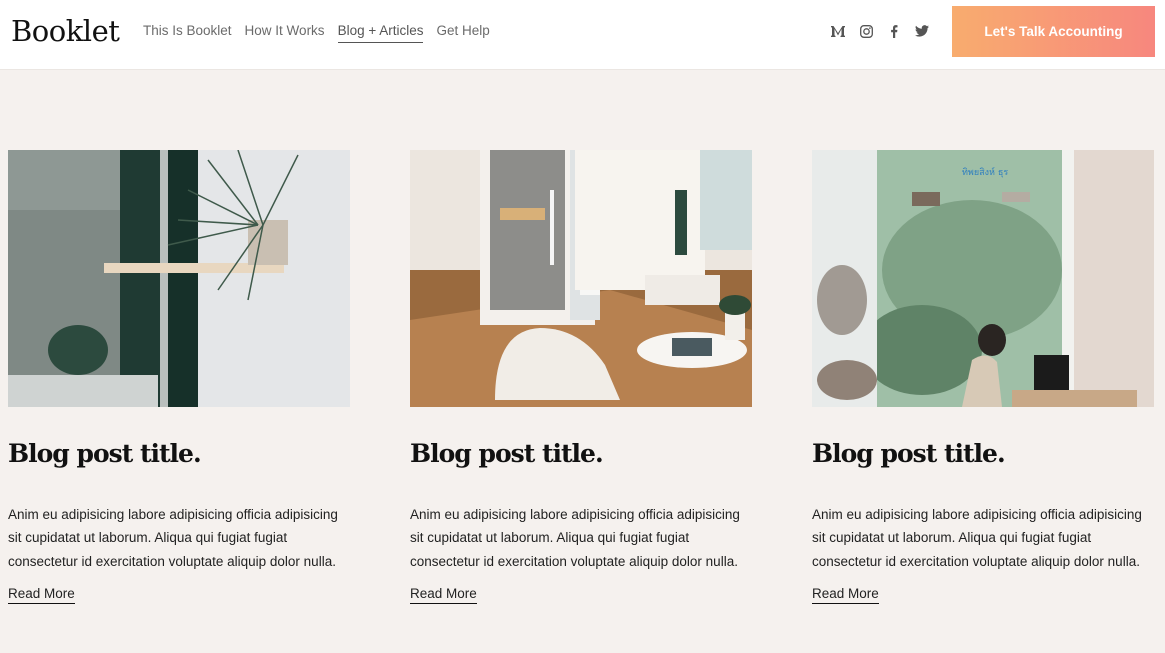 Image resolution: width=1165 pixels, height=653 pixels. Describe the element at coordinates (983, 278) in the screenshot. I see `woman-at-counter-photo: ทิพยสิงห์ ธุร` at that location.